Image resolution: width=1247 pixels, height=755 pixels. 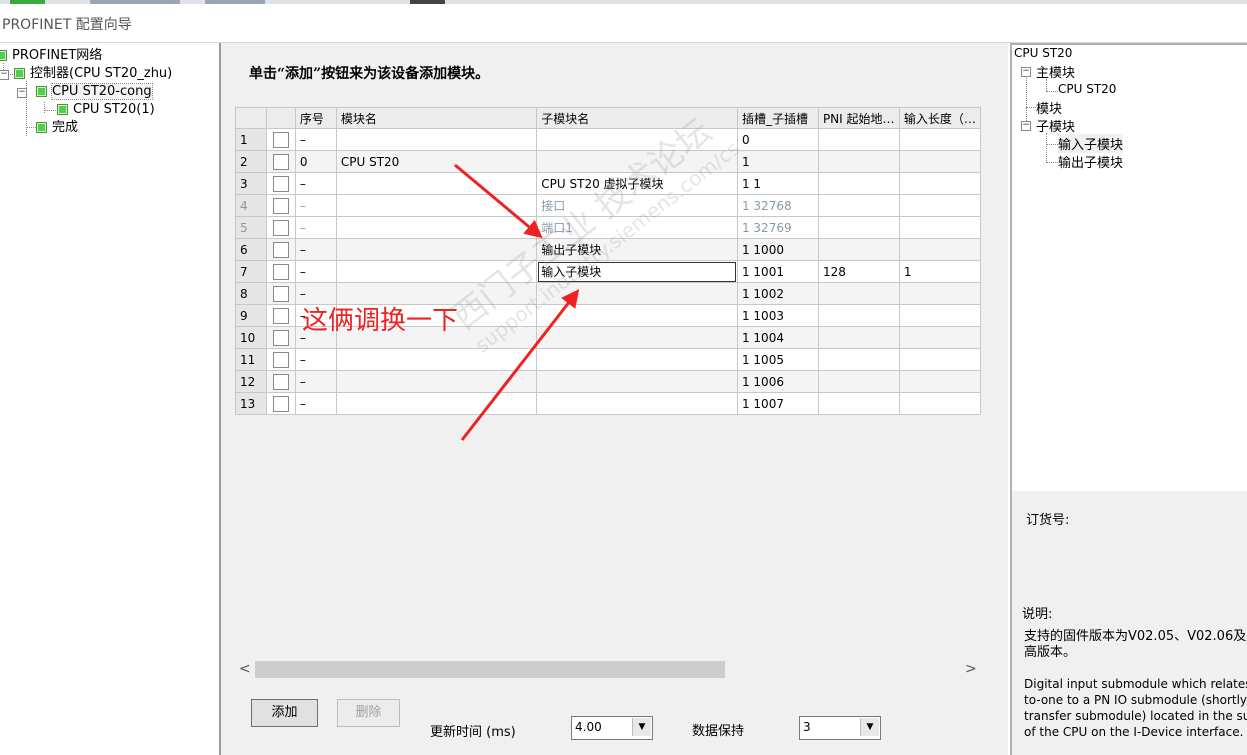 I want to click on arrow-to-port-row, so click(x=498, y=201).